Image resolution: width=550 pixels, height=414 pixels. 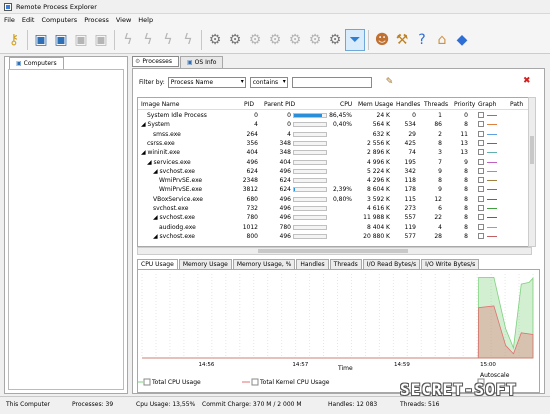 What do you see at coordinates (334, 162) in the screenshot?
I see `table-row: ◢ services.exe 496 404 4 996 K 195 7 9` at bounding box center [334, 162].